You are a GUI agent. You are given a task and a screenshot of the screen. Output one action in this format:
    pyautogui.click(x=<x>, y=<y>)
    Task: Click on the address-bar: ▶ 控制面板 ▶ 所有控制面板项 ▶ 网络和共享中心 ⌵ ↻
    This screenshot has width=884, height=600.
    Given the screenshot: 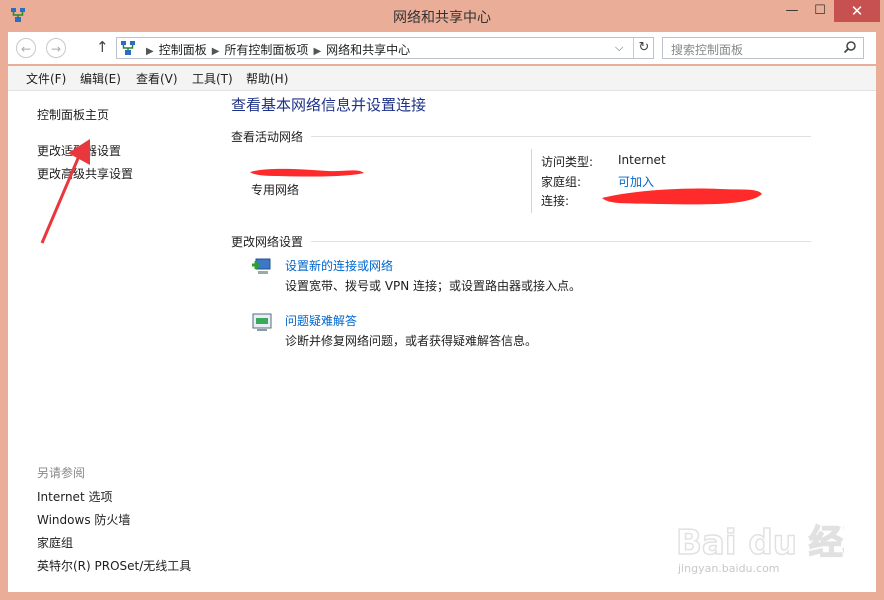 What is the action you would take?
    pyautogui.click(x=385, y=48)
    